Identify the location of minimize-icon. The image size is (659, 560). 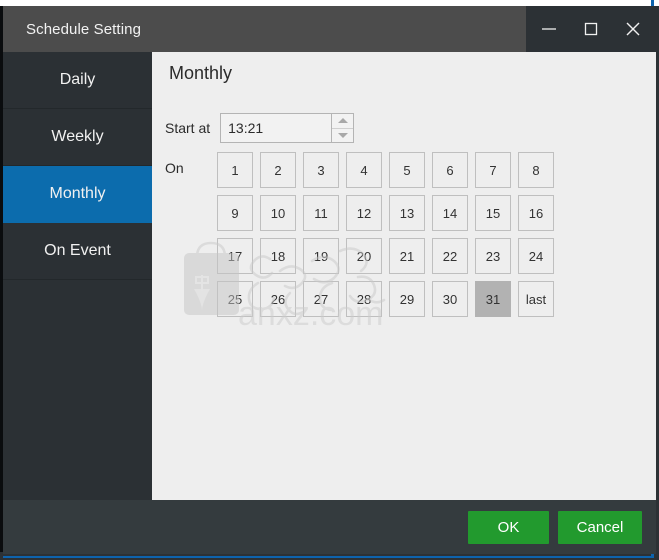
(549, 29).